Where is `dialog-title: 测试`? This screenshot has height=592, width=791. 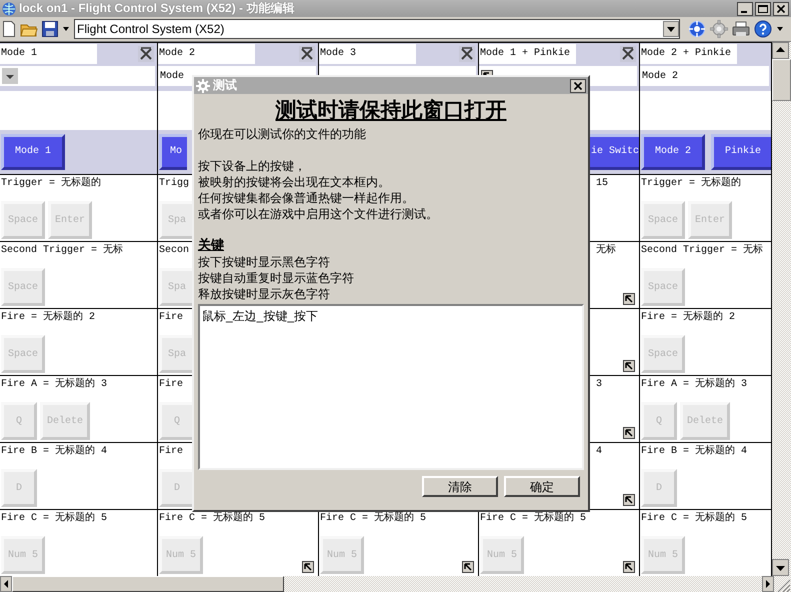
dialog-title: 测试 is located at coordinates (225, 85).